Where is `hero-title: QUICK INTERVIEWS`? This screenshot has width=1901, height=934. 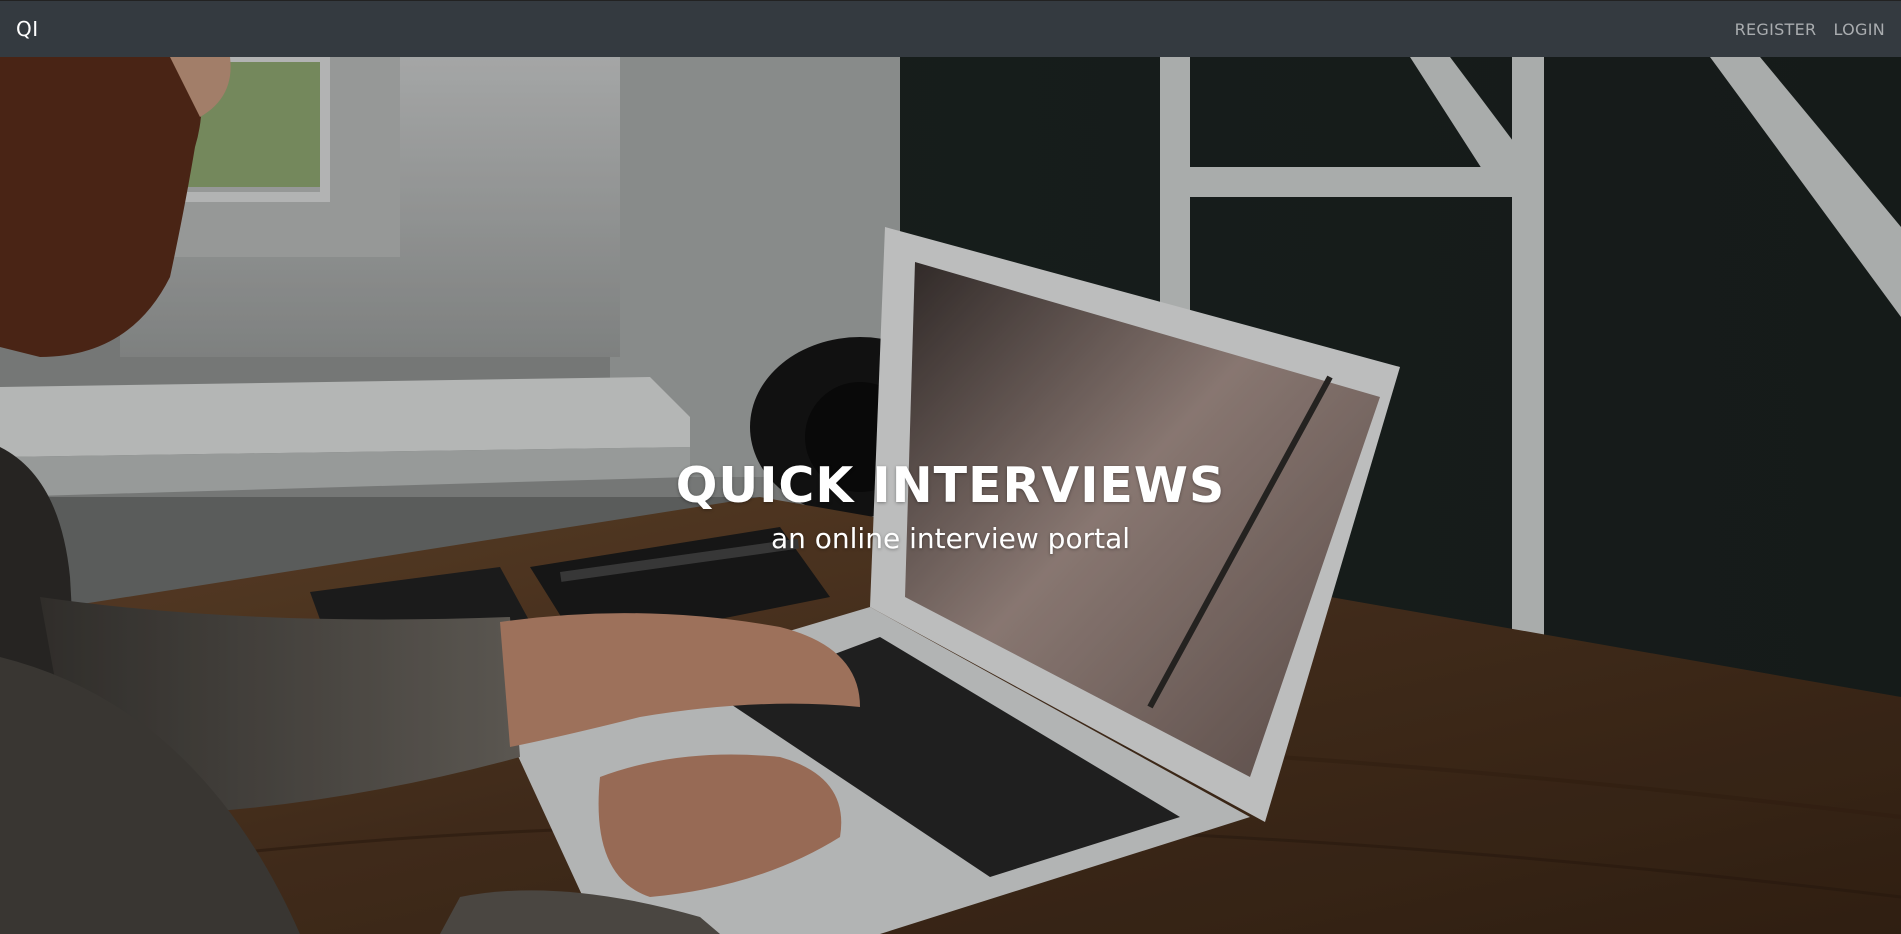
hero-title: QUICK INTERVIEWS is located at coordinates (950, 485).